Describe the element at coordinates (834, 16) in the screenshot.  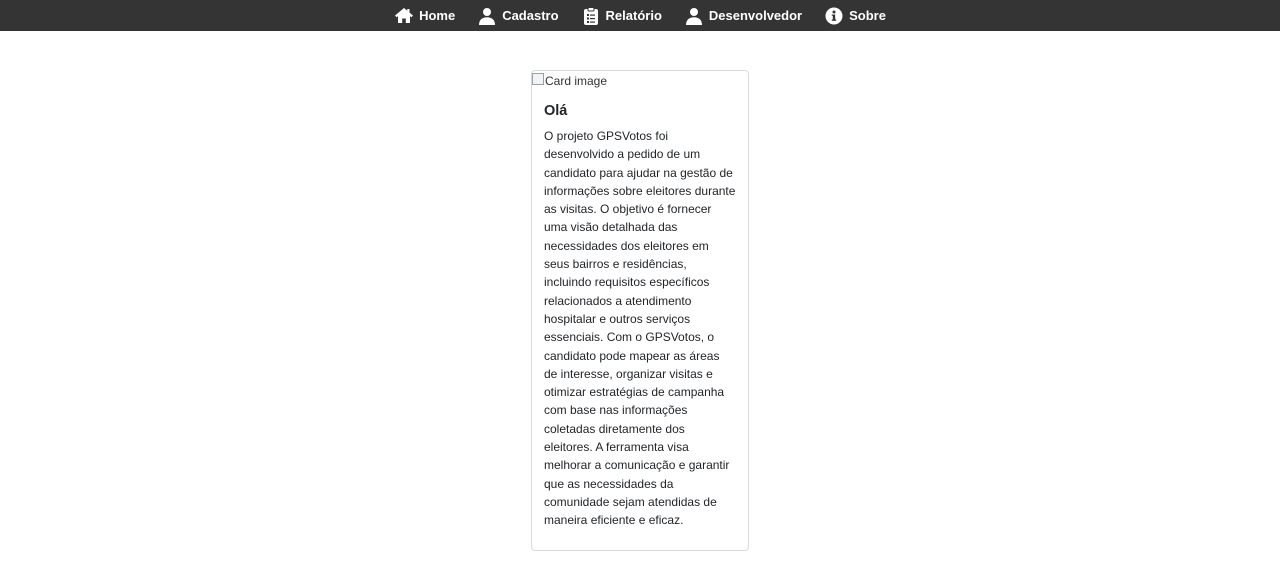
I see `info-icon` at that location.